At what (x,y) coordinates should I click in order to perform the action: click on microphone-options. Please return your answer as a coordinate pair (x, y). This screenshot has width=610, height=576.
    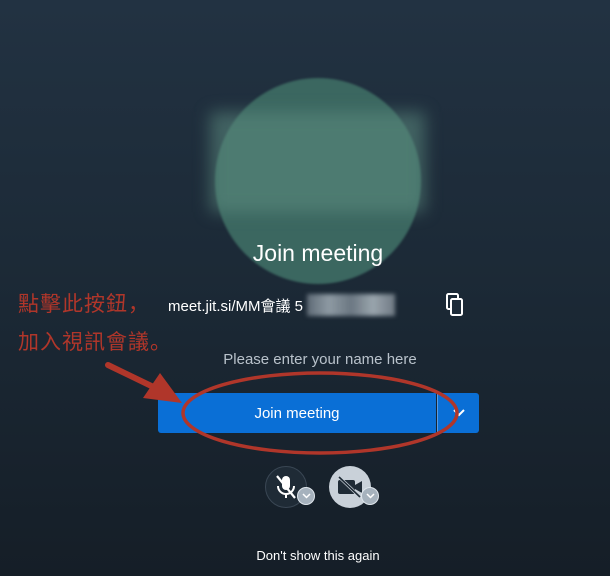
    Looking at the image, I should click on (306, 496).